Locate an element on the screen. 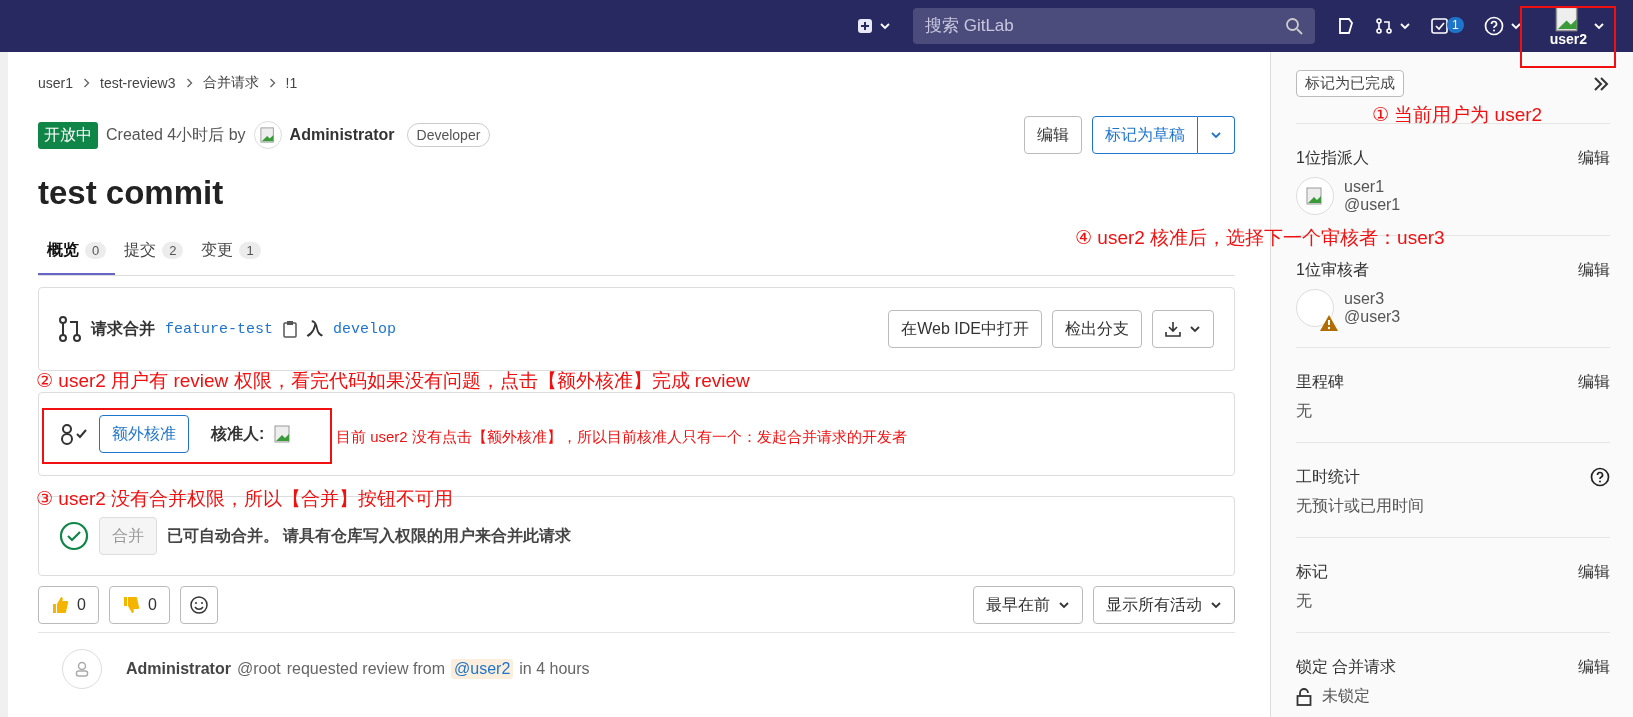 The width and height of the screenshot is (1633, 717). merge-label: 请求合并 is located at coordinates (123, 328).